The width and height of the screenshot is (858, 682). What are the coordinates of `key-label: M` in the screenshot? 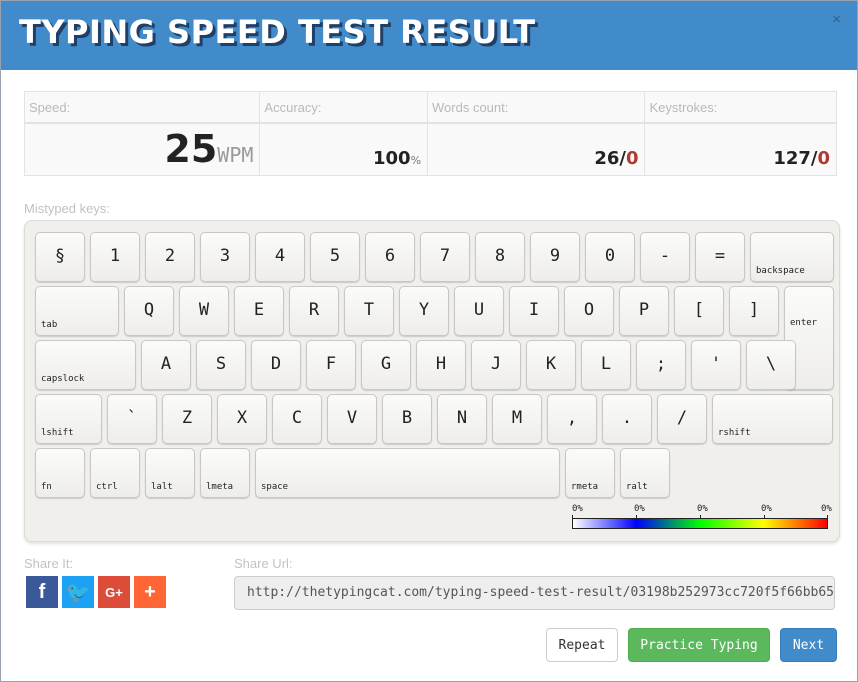 It's located at (517, 418).